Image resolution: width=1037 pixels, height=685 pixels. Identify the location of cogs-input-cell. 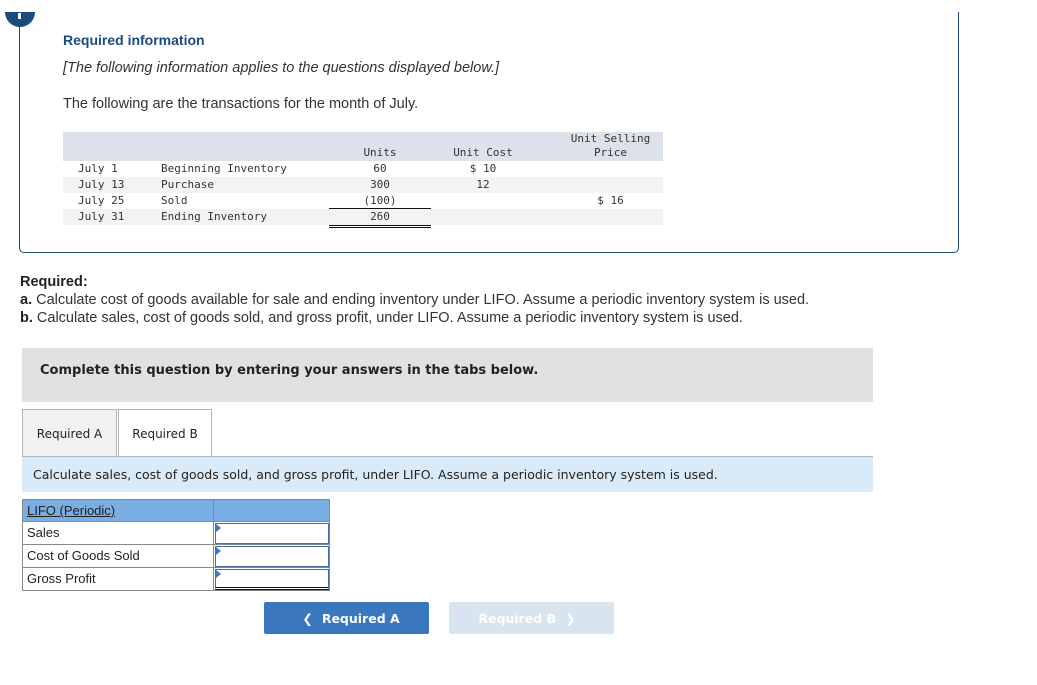
(272, 556).